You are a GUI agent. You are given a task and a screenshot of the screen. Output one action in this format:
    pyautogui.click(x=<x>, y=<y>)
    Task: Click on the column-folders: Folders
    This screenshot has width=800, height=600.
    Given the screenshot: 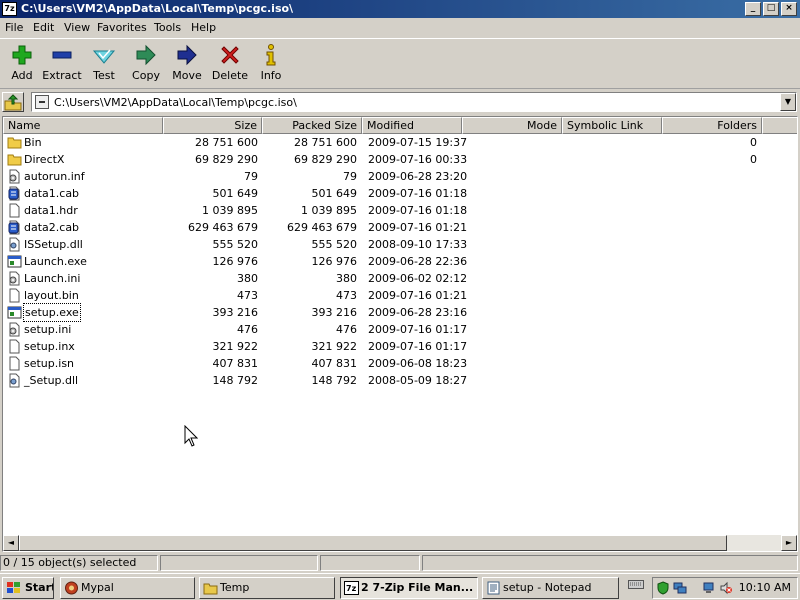 What is the action you would take?
    pyautogui.click(x=712, y=125)
    